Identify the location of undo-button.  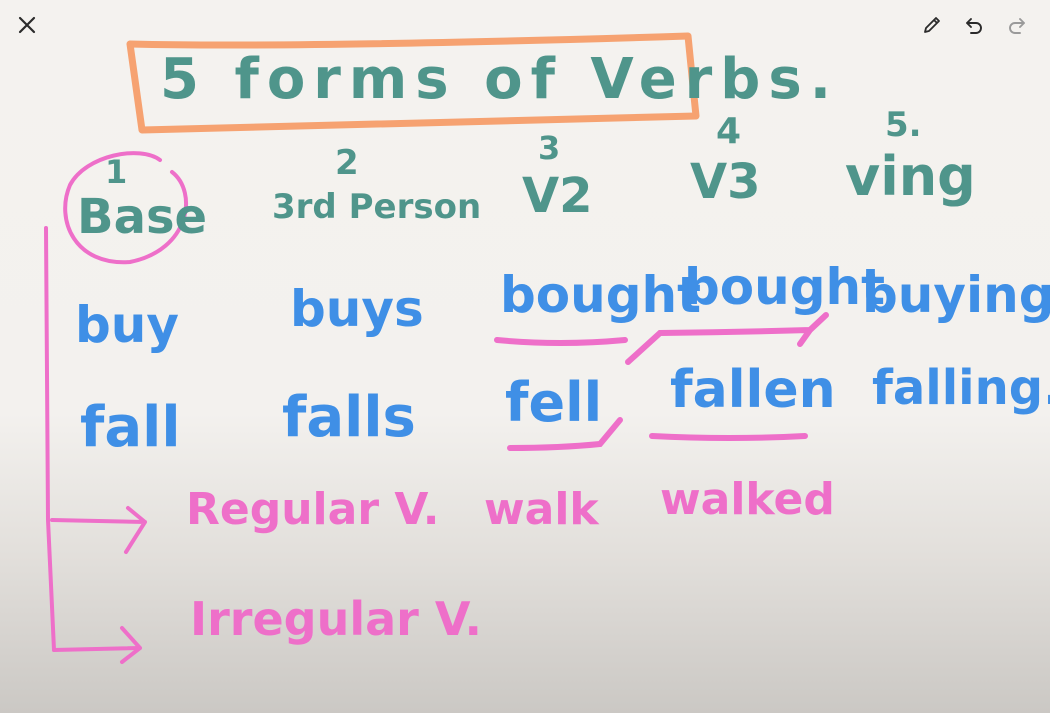
(974, 25).